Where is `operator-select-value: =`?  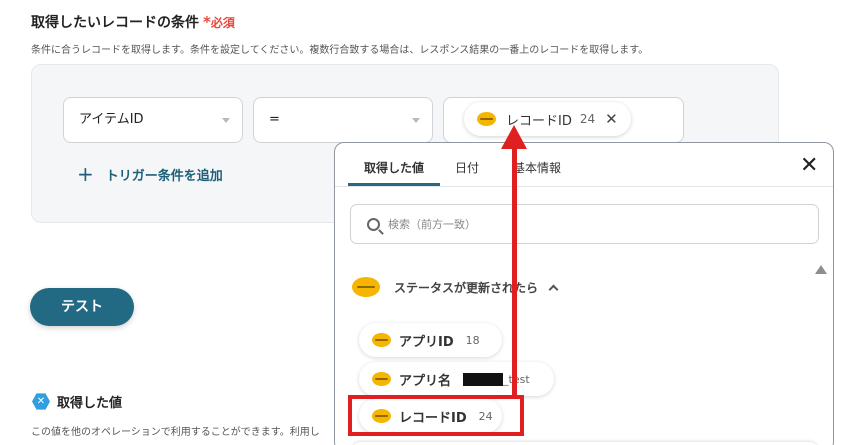 operator-select-value: = is located at coordinates (274, 119).